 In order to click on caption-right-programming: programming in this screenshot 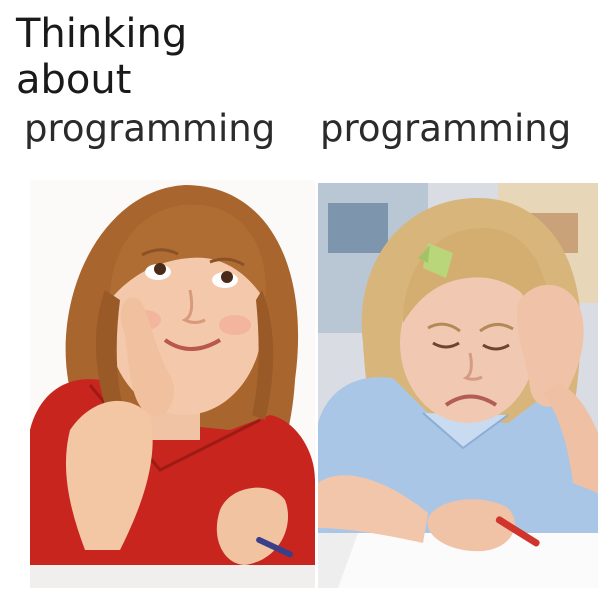, I will do `click(446, 128)`.